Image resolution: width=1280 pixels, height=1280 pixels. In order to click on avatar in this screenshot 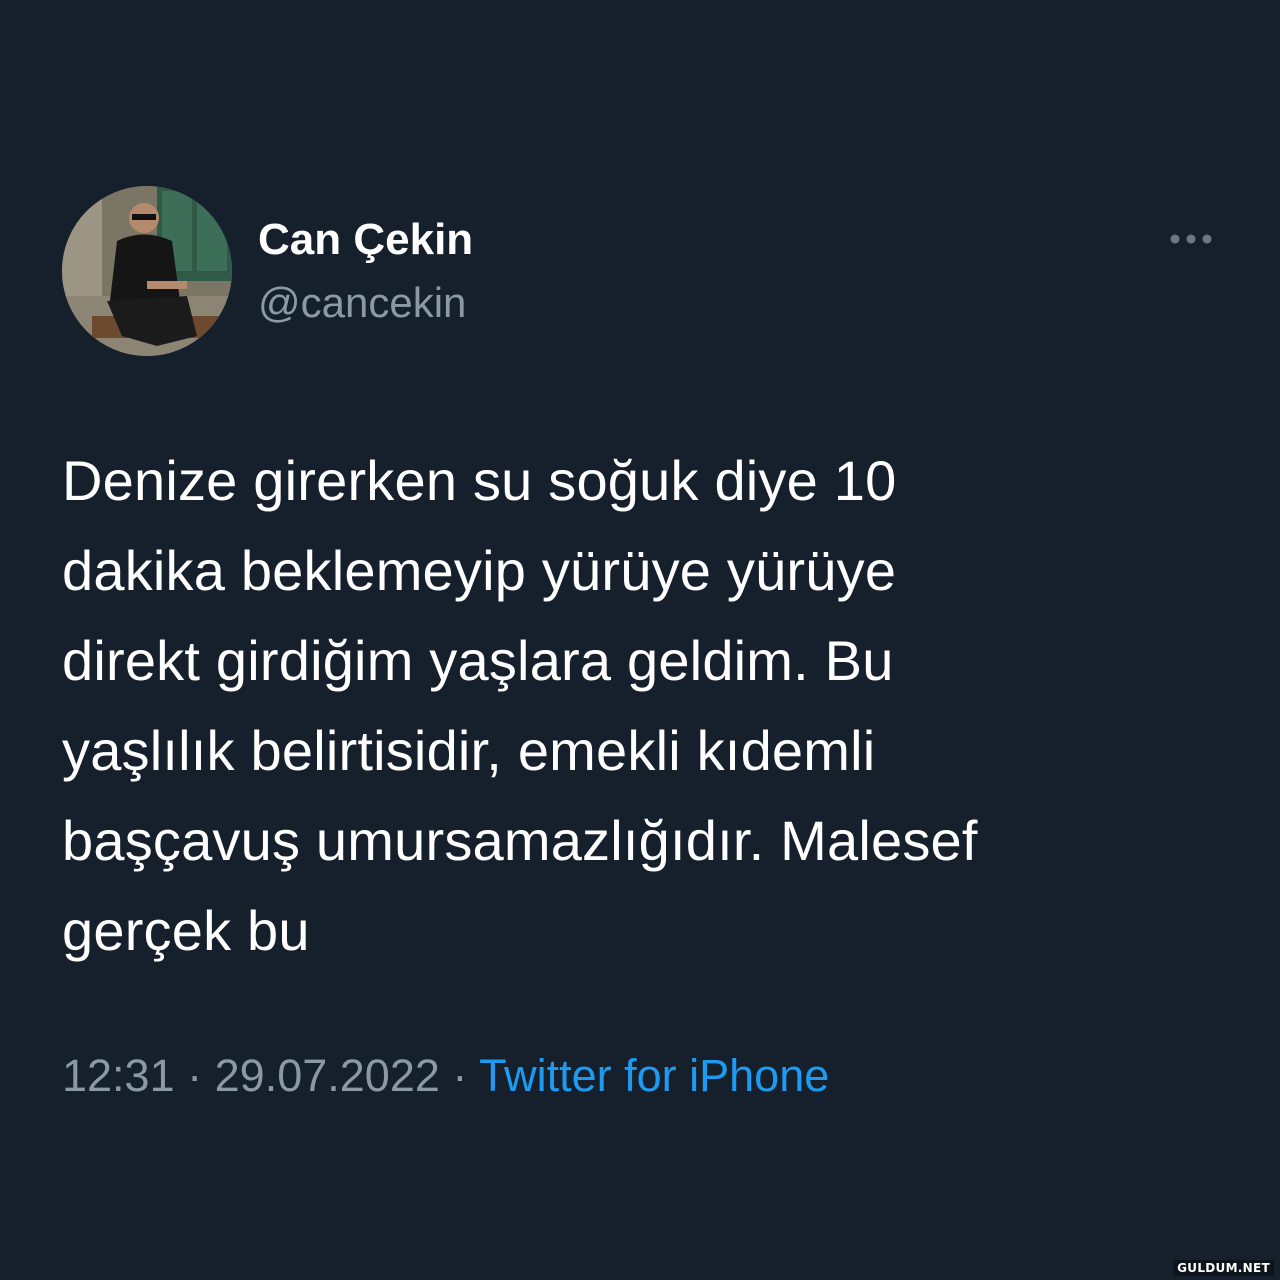, I will do `click(147, 271)`.